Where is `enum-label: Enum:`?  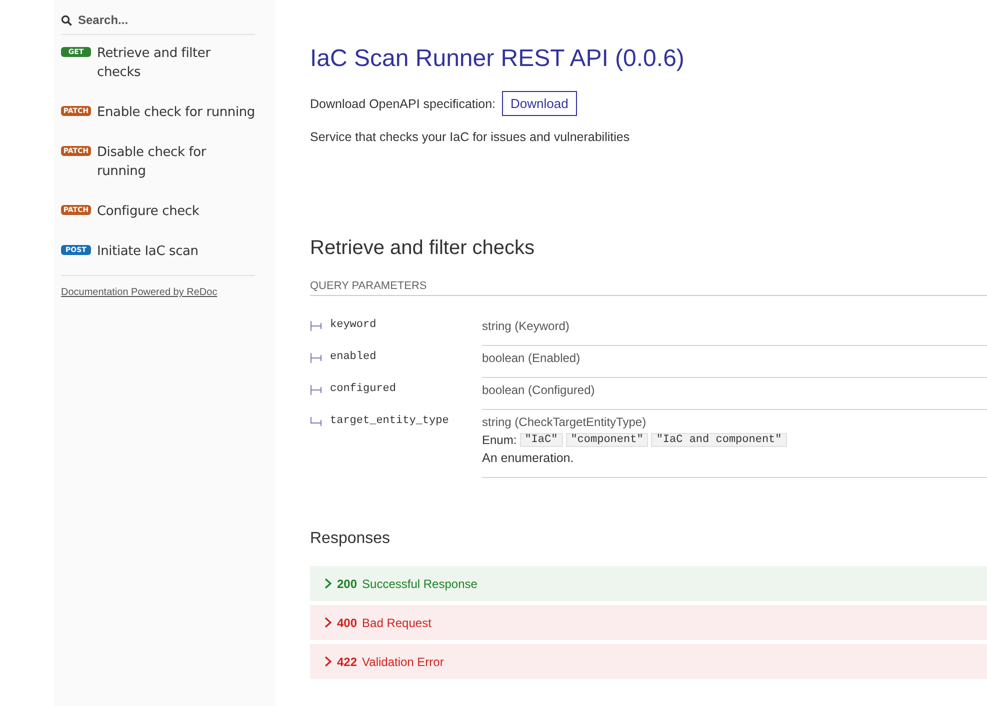 enum-label: Enum: is located at coordinates (499, 440).